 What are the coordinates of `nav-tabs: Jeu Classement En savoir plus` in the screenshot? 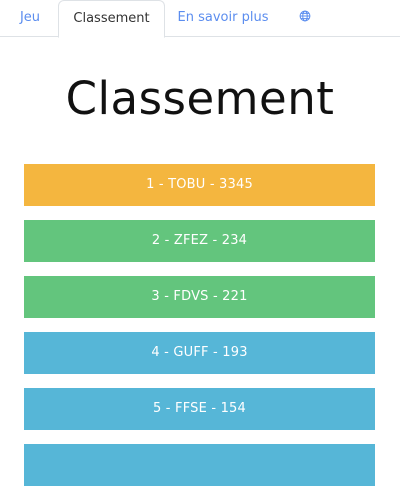 It's located at (200, 19).